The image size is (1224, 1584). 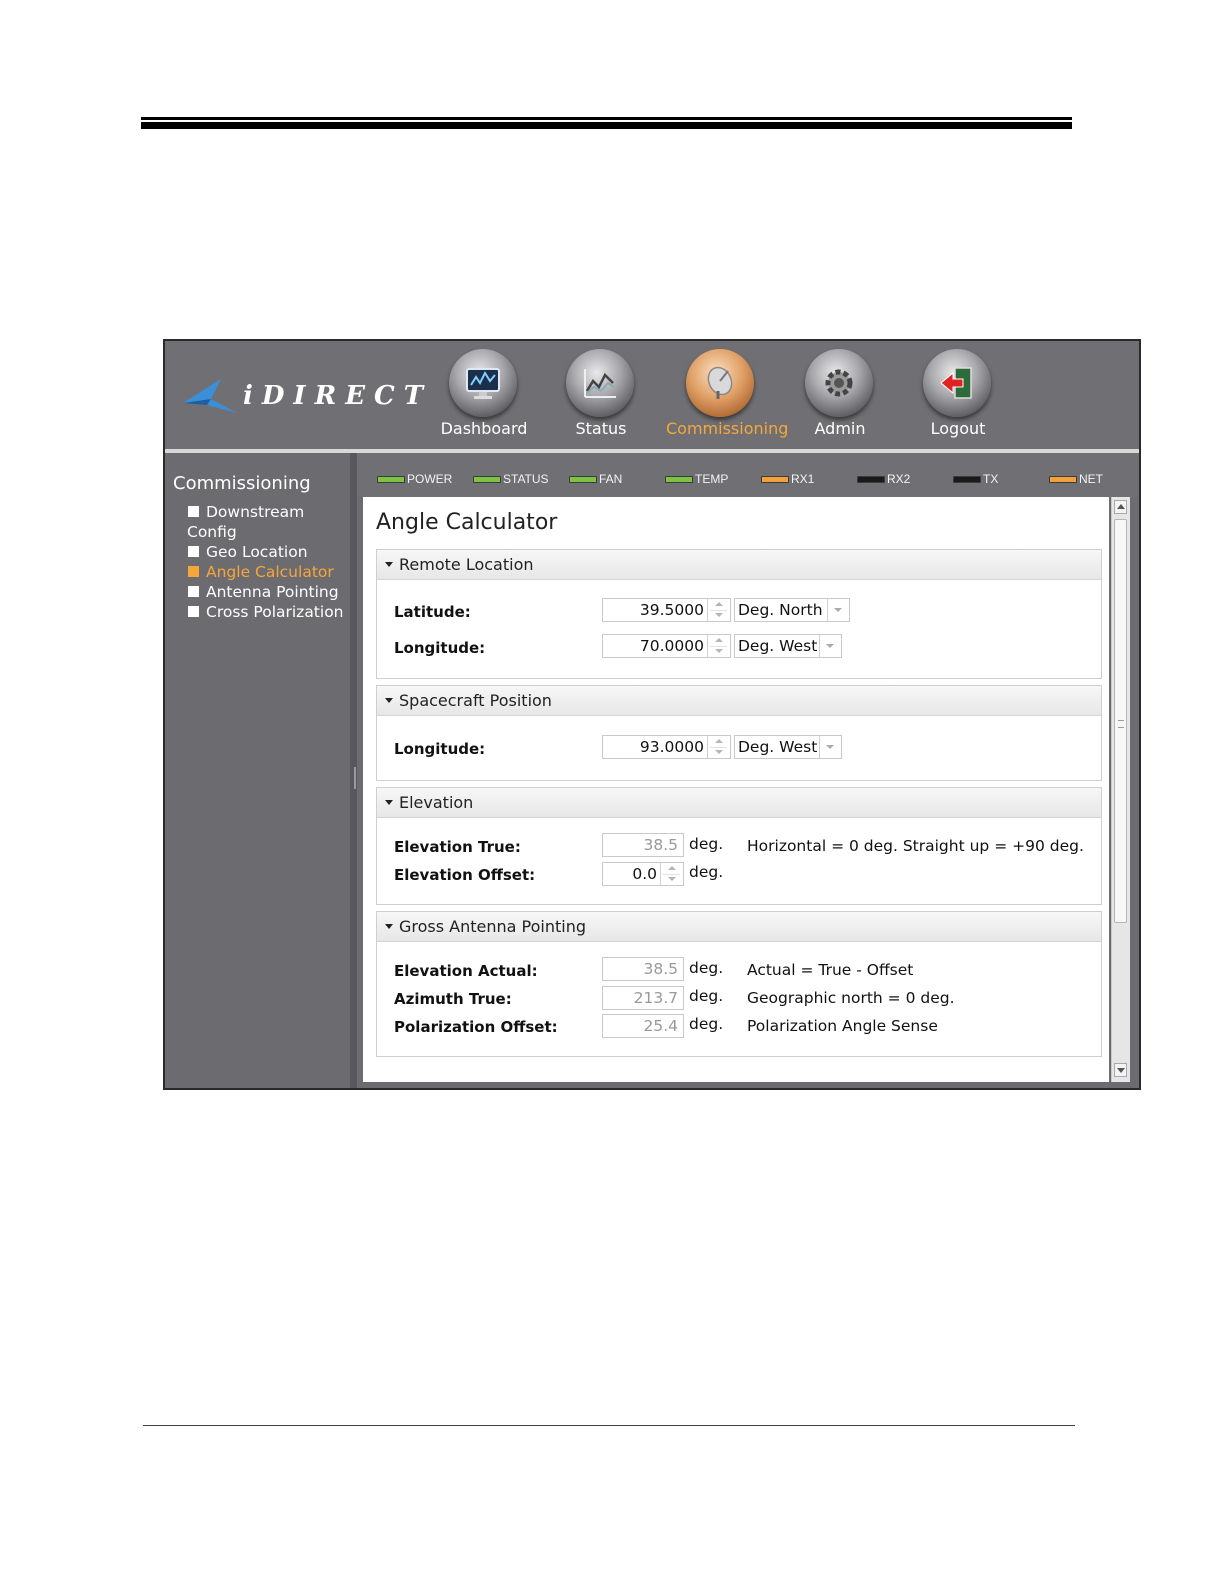 What do you see at coordinates (1121, 724) in the screenshot?
I see `grip-icon` at bounding box center [1121, 724].